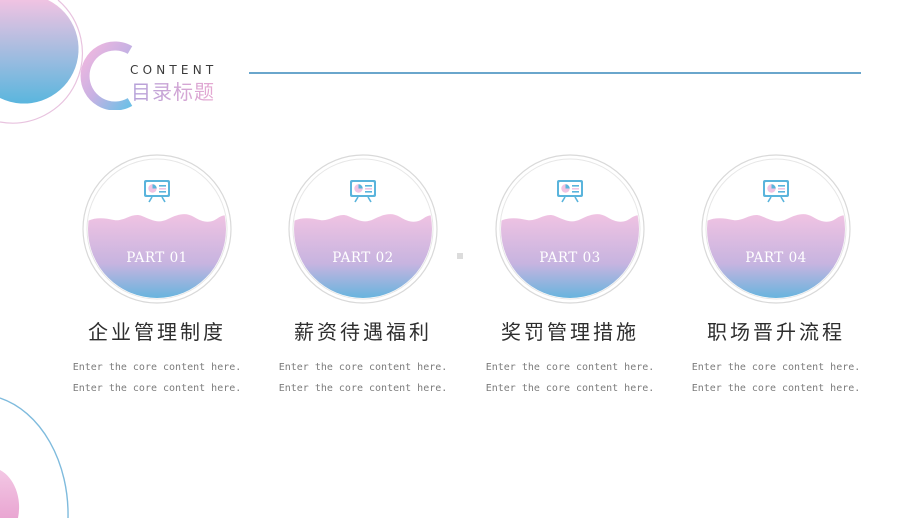 The width and height of the screenshot is (920, 518). I want to click on part-circle: PART 03, so click(570, 229).